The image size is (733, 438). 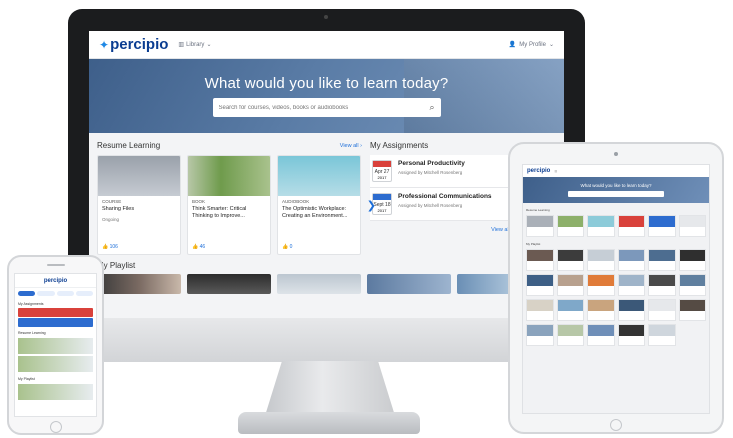 I want to click on logo-text: percipio, so click(x=139, y=44).